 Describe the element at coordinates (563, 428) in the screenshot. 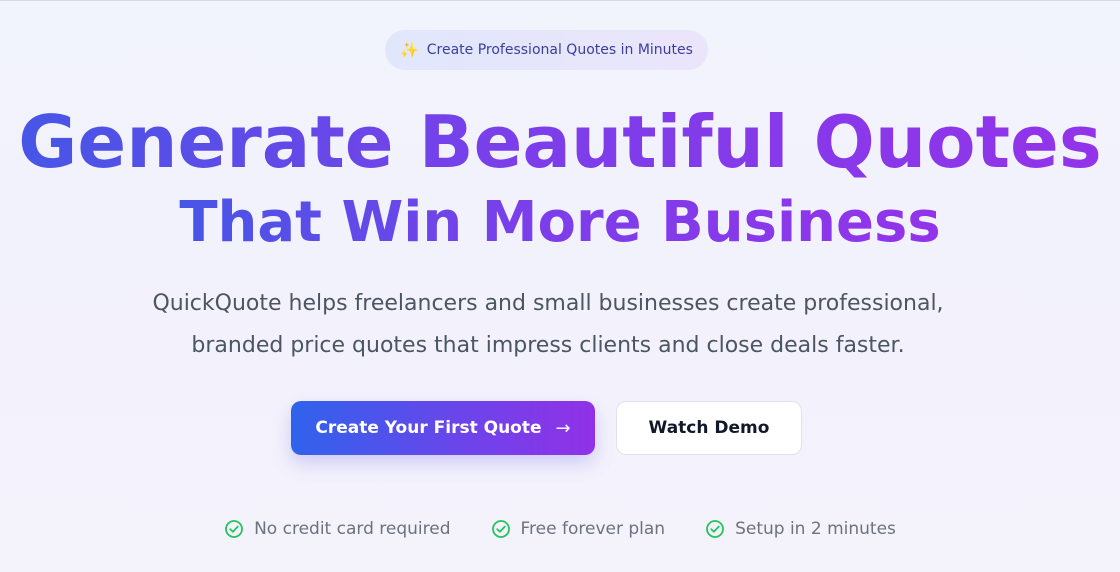

I see `arrow-right-icon: →` at that location.